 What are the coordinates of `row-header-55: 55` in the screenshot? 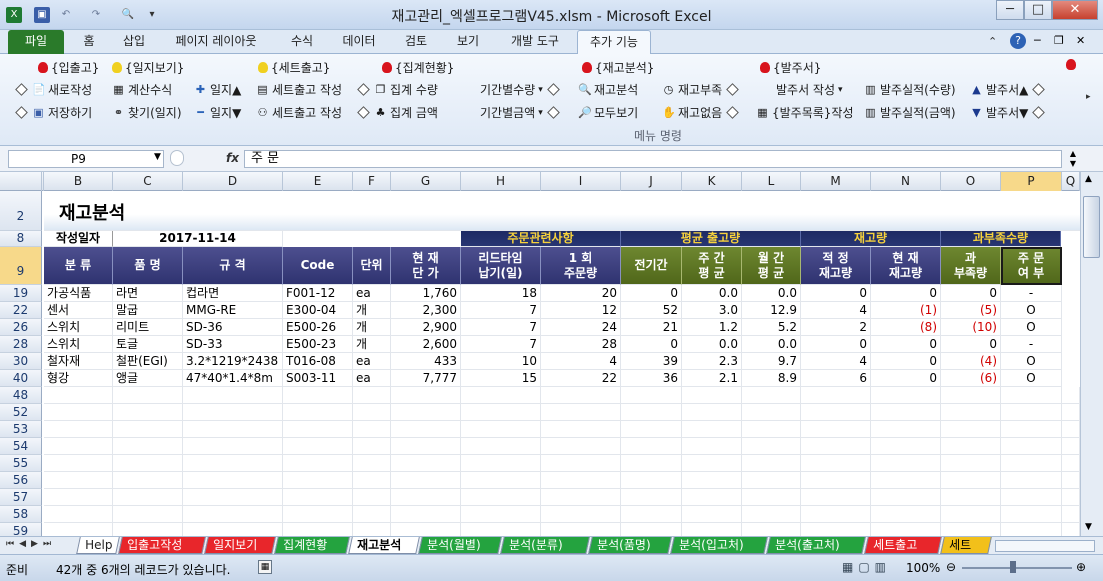 It's located at (21, 463).